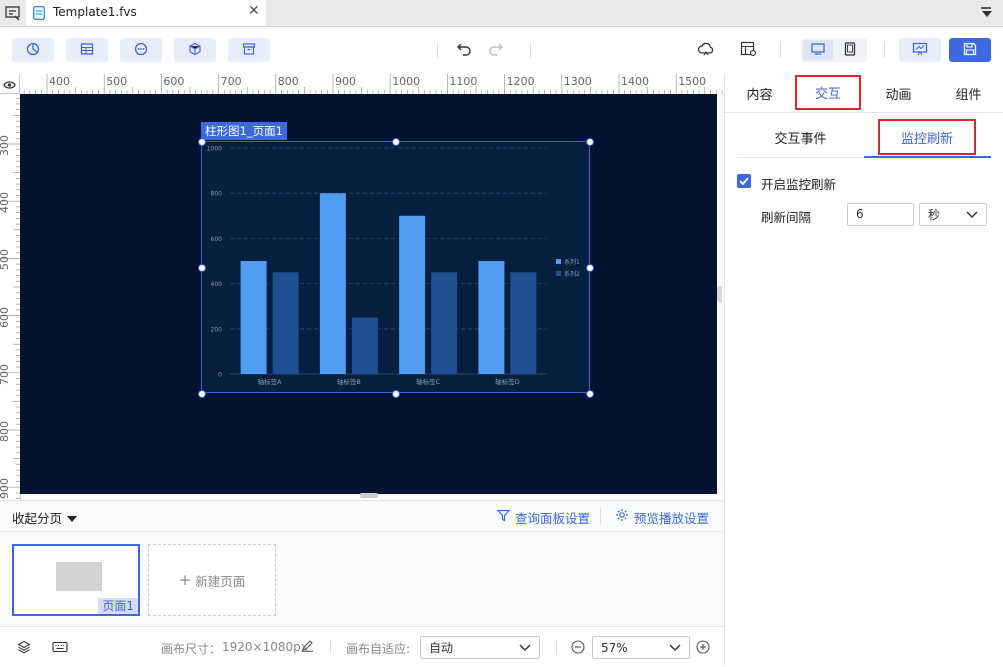 The height and width of the screenshot is (667, 1003). What do you see at coordinates (396, 394) in the screenshot?
I see `resize-handle-s` at bounding box center [396, 394].